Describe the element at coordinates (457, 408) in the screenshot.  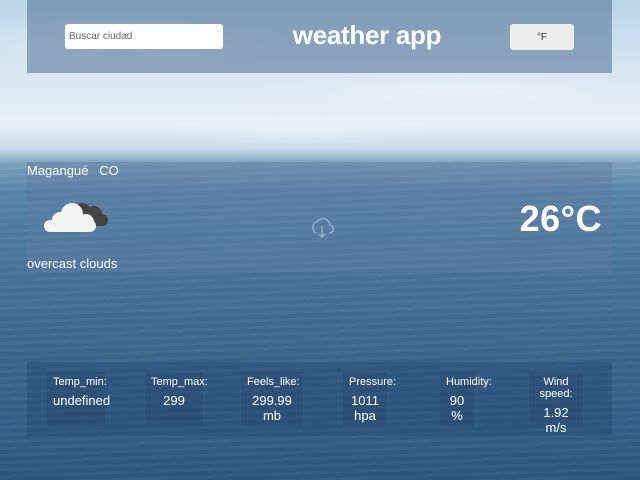
I see `stat-value: 90 %` at that location.